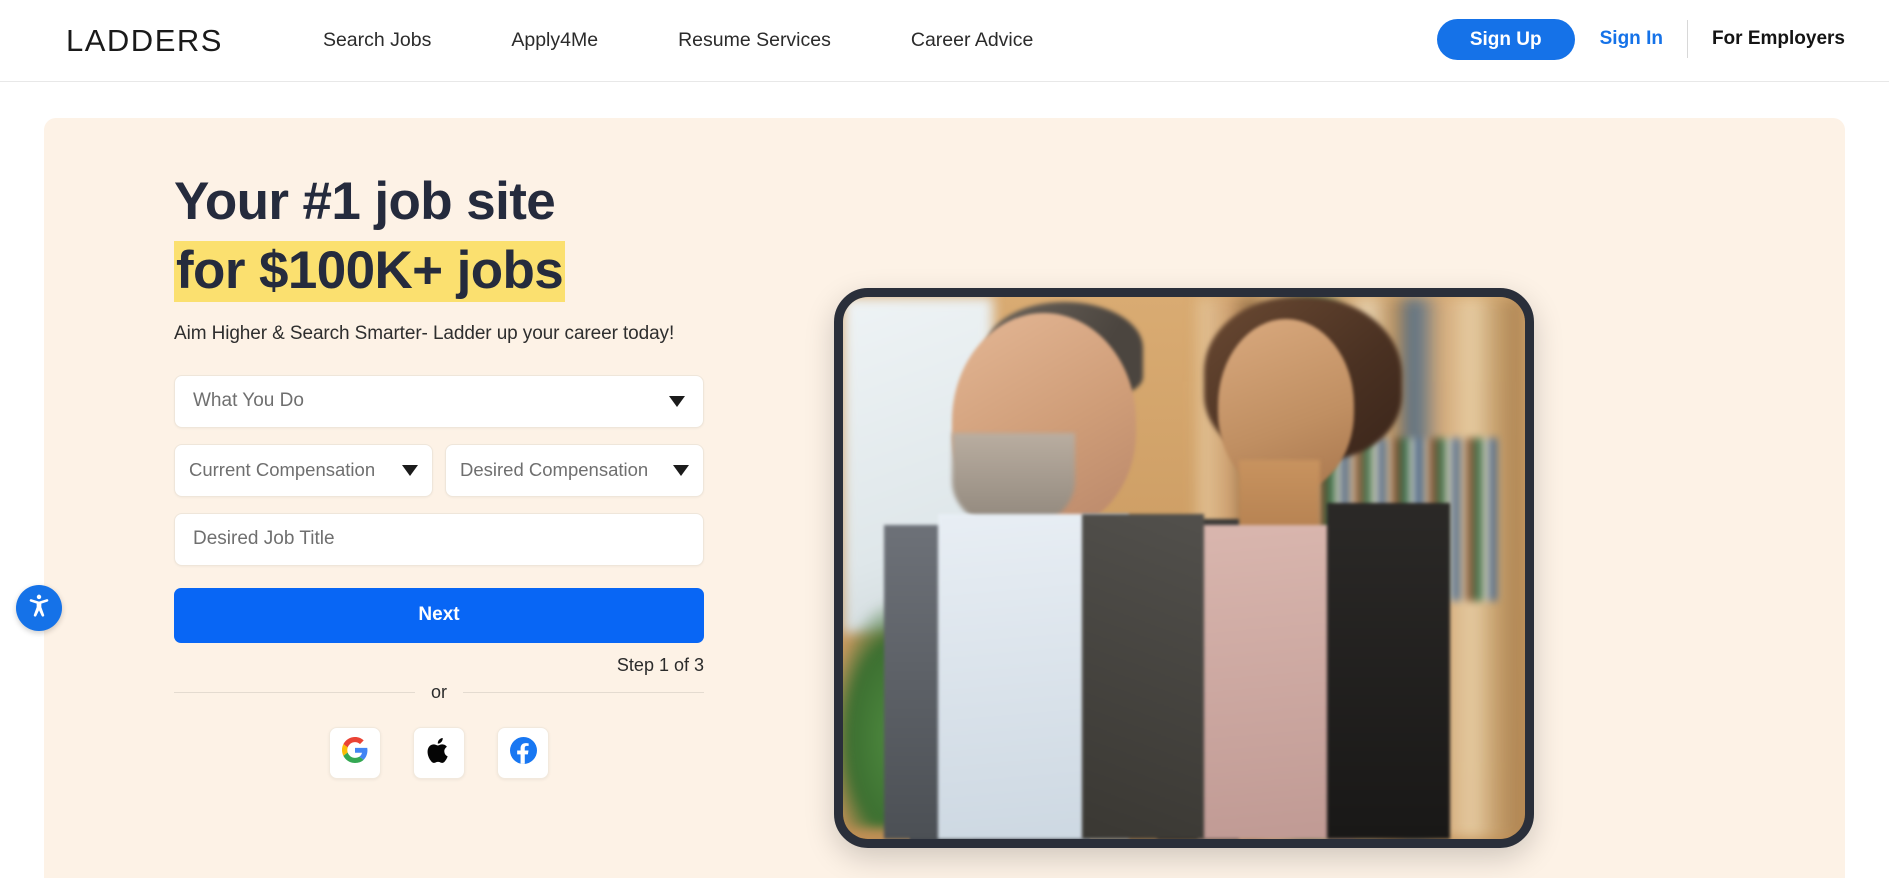 The width and height of the screenshot is (1889, 878). Describe the element at coordinates (294, 692) in the screenshot. I see `divider-rule-left` at that location.